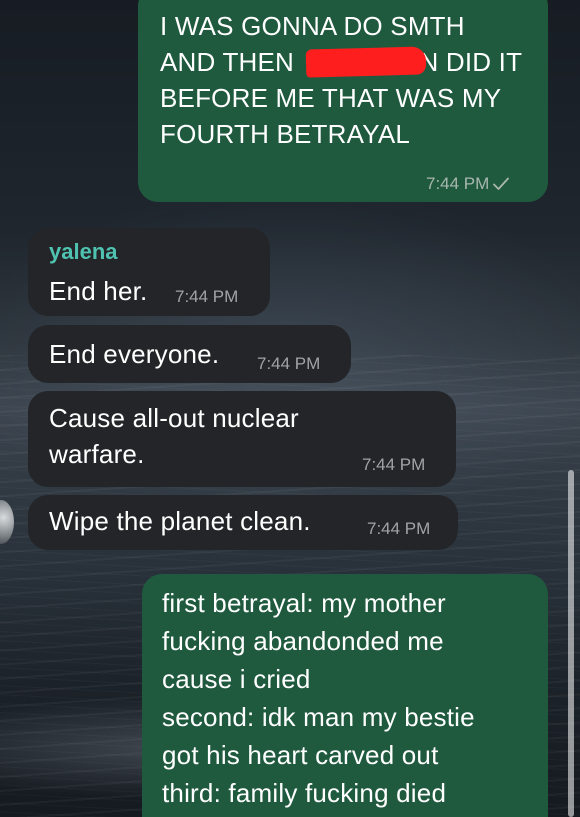 This screenshot has width=580, height=817. Describe the element at coordinates (149, 272) in the screenshot. I see `message-incoming-1: yalena End her. 7:44 PM` at that location.